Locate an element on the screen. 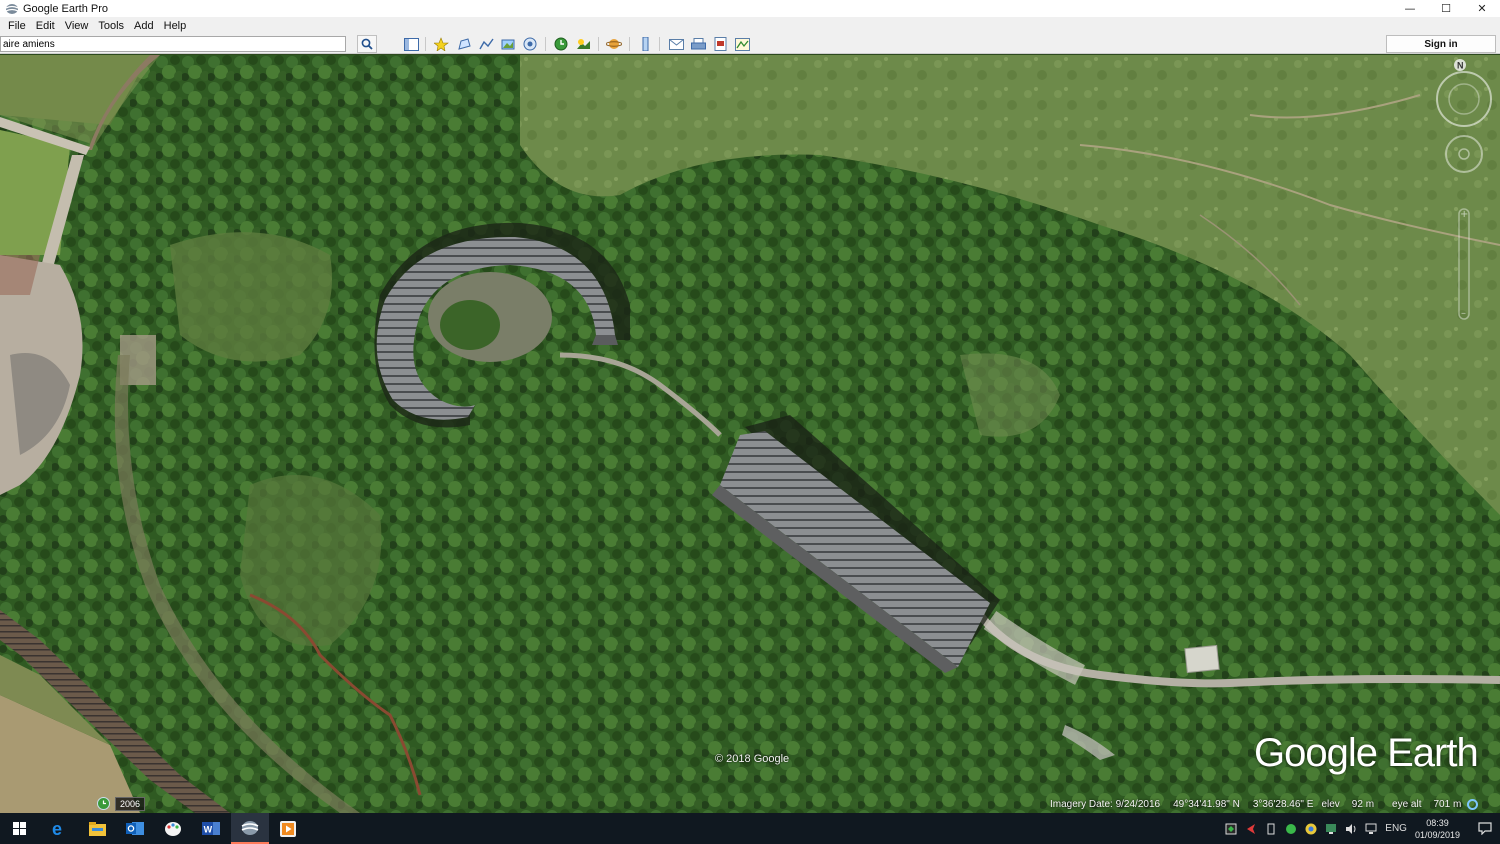 The height and width of the screenshot is (844, 1500). system-tray: ENG 08:39 01/09/2019 is located at coordinates (1360, 828).